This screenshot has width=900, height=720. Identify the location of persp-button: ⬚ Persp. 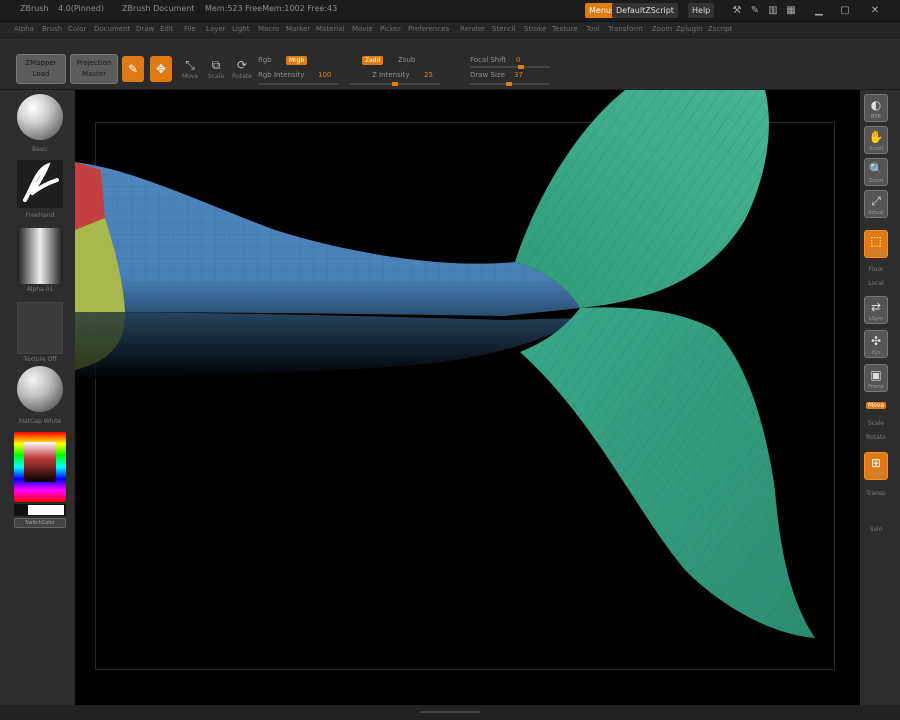
(876, 244).